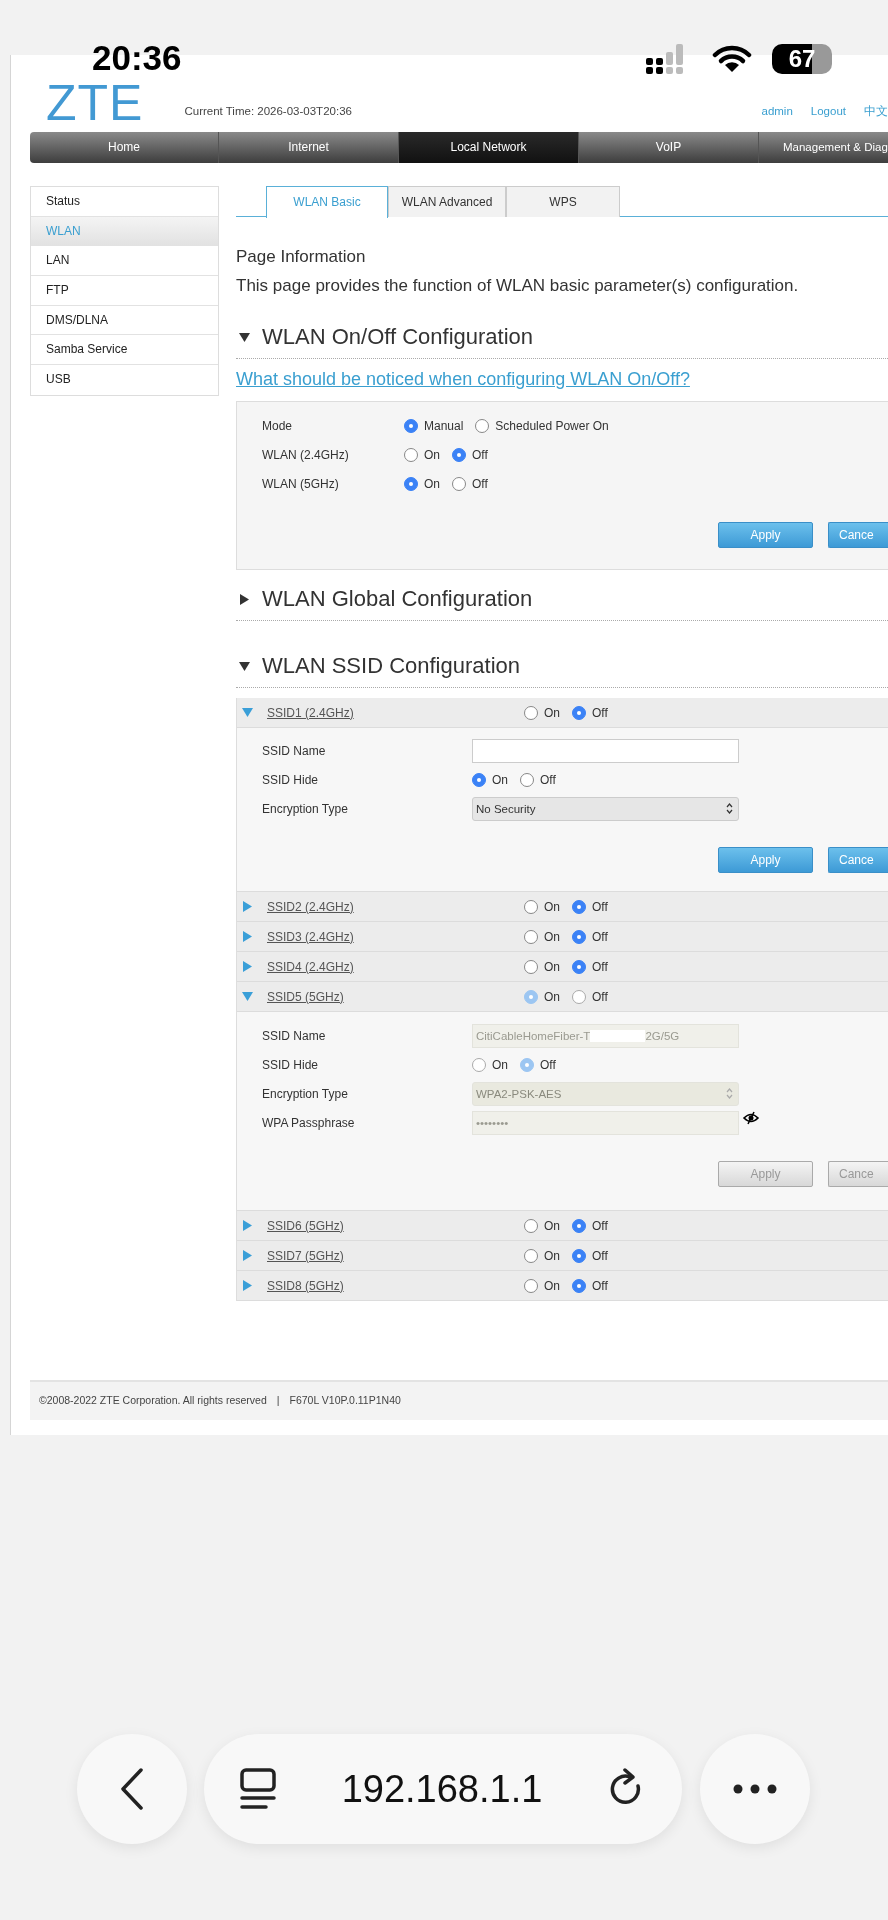 The image size is (888, 1920). I want to click on logo: ZTE, so click(95, 103).